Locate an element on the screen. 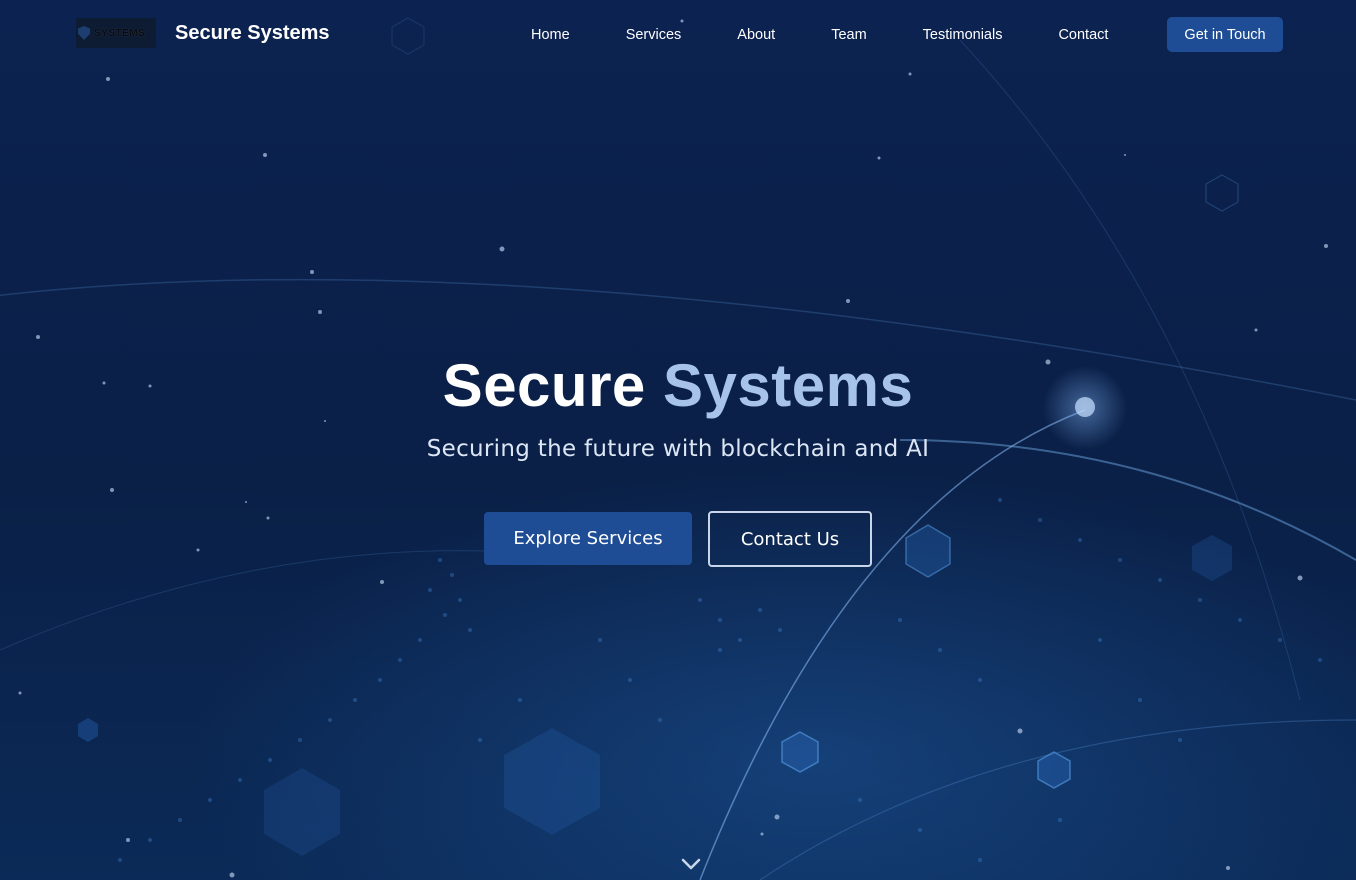  nav-about: About is located at coordinates (756, 35).